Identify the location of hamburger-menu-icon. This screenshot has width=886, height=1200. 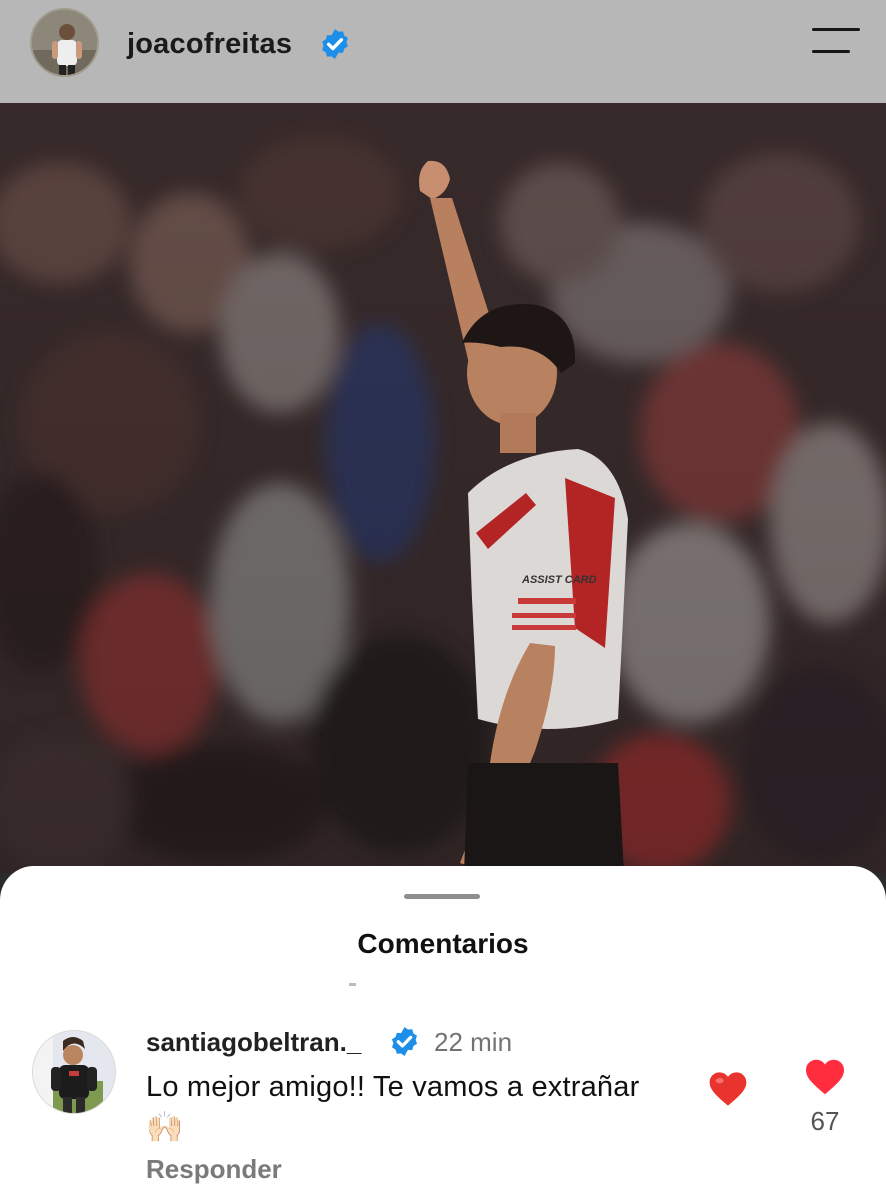
(836, 42).